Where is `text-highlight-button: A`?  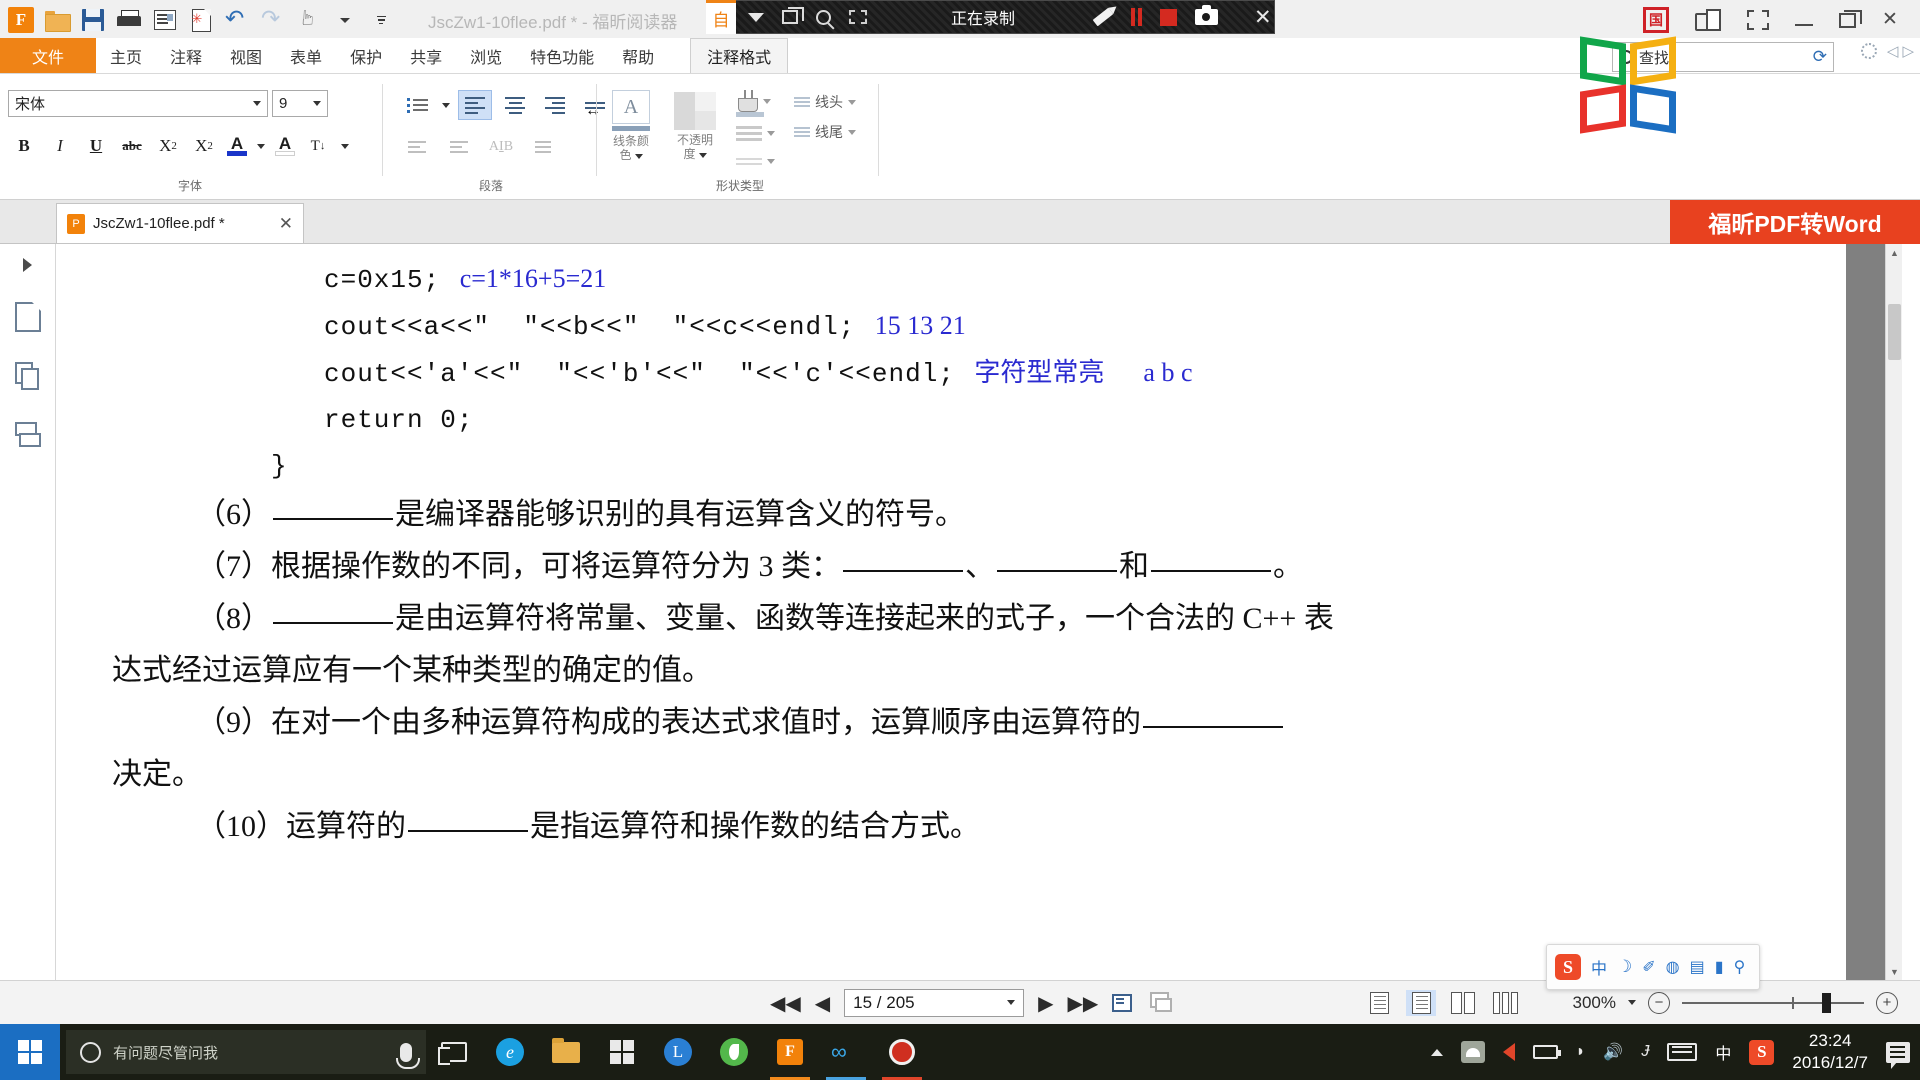
text-highlight-button: A is located at coordinates (285, 146).